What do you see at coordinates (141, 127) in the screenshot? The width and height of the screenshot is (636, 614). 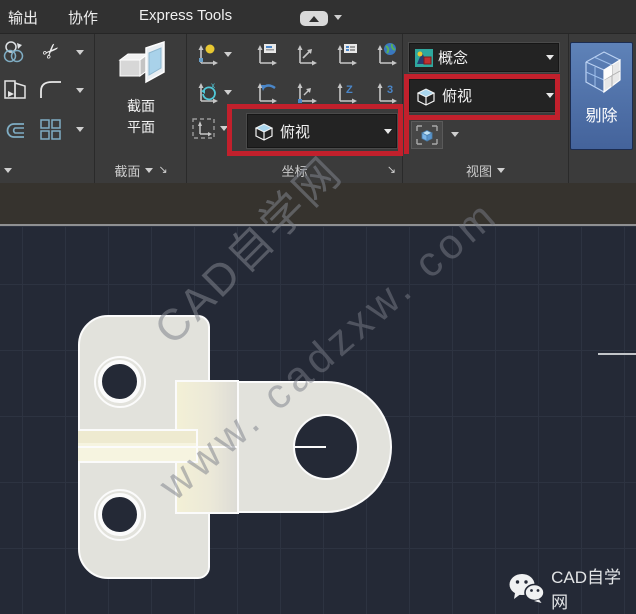 I see `section-plane-label-line2: 平面` at bounding box center [141, 127].